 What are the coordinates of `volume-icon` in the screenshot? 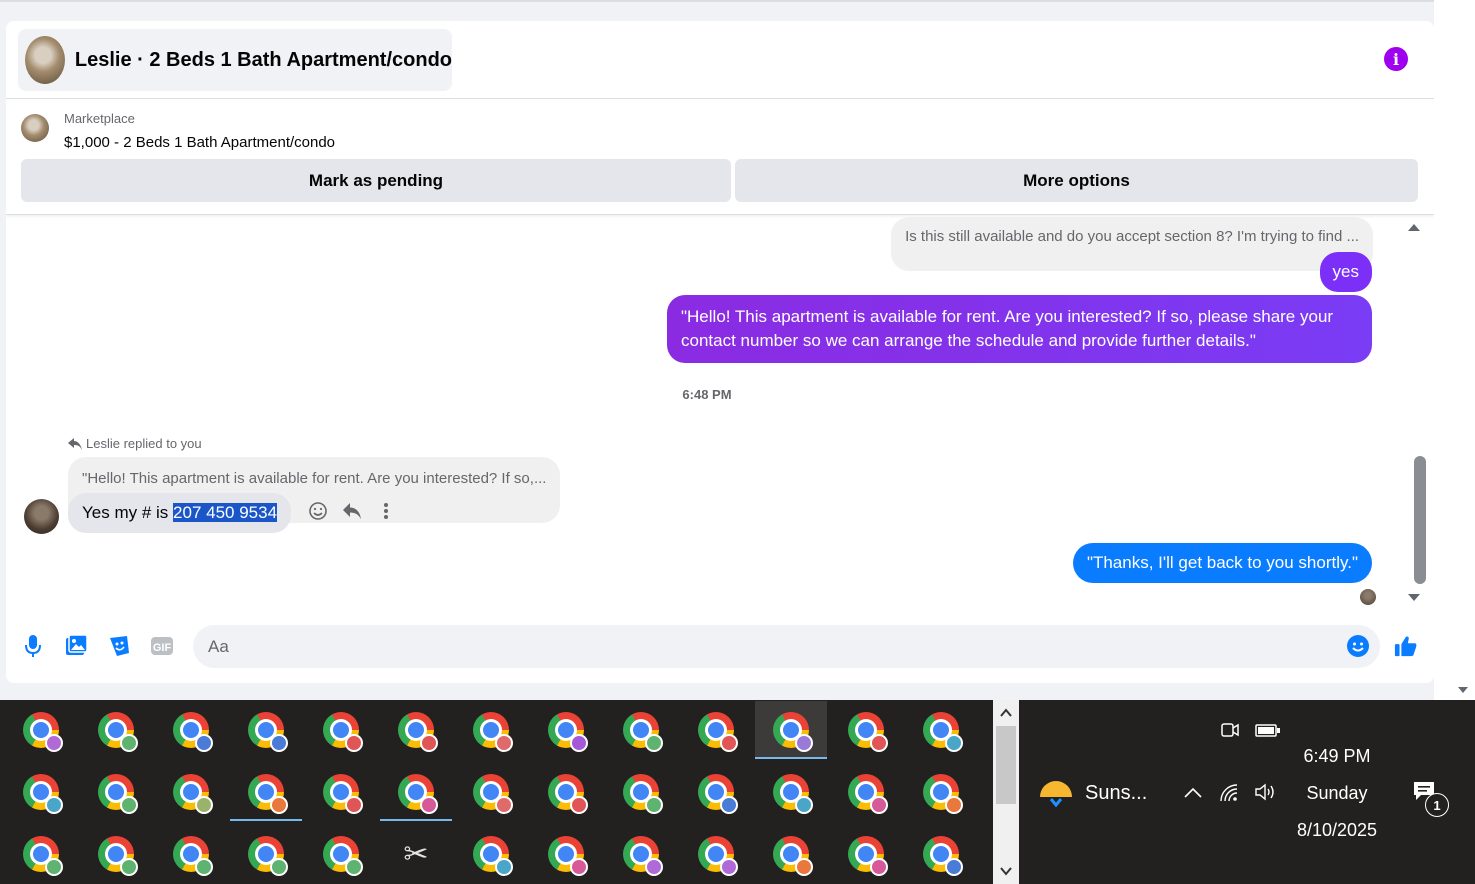 It's located at (1266, 792).